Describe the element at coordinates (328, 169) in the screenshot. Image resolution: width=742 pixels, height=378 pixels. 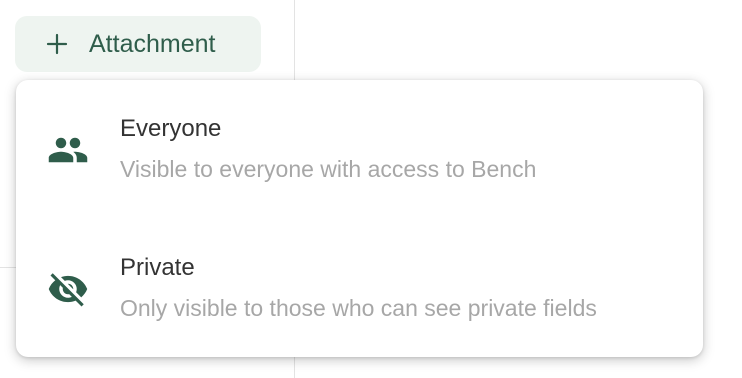
I see `menu-item-everyone-description: Visible to everyone with access to Bench` at that location.